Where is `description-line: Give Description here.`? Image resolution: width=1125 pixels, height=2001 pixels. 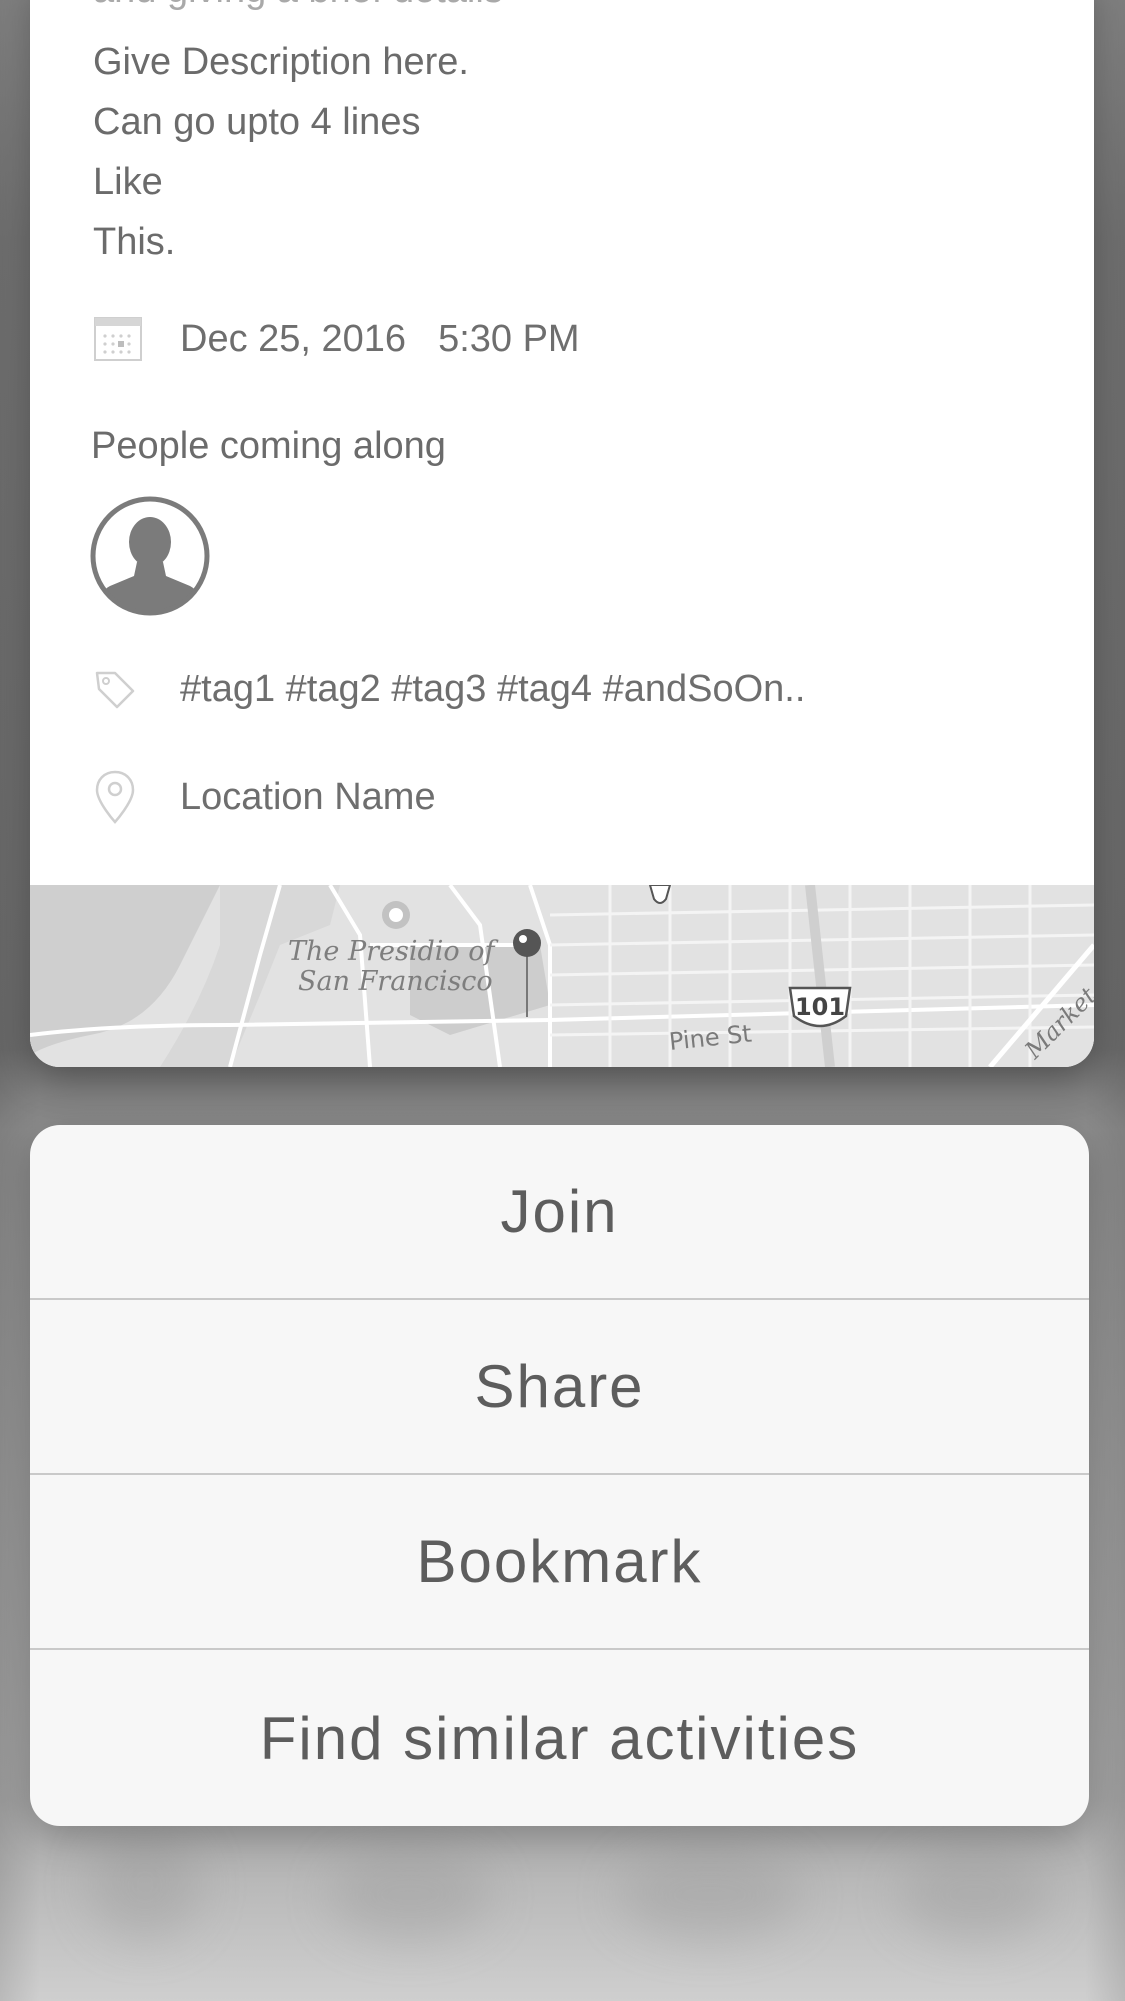 description-line: Give Description here. is located at coordinates (281, 62).